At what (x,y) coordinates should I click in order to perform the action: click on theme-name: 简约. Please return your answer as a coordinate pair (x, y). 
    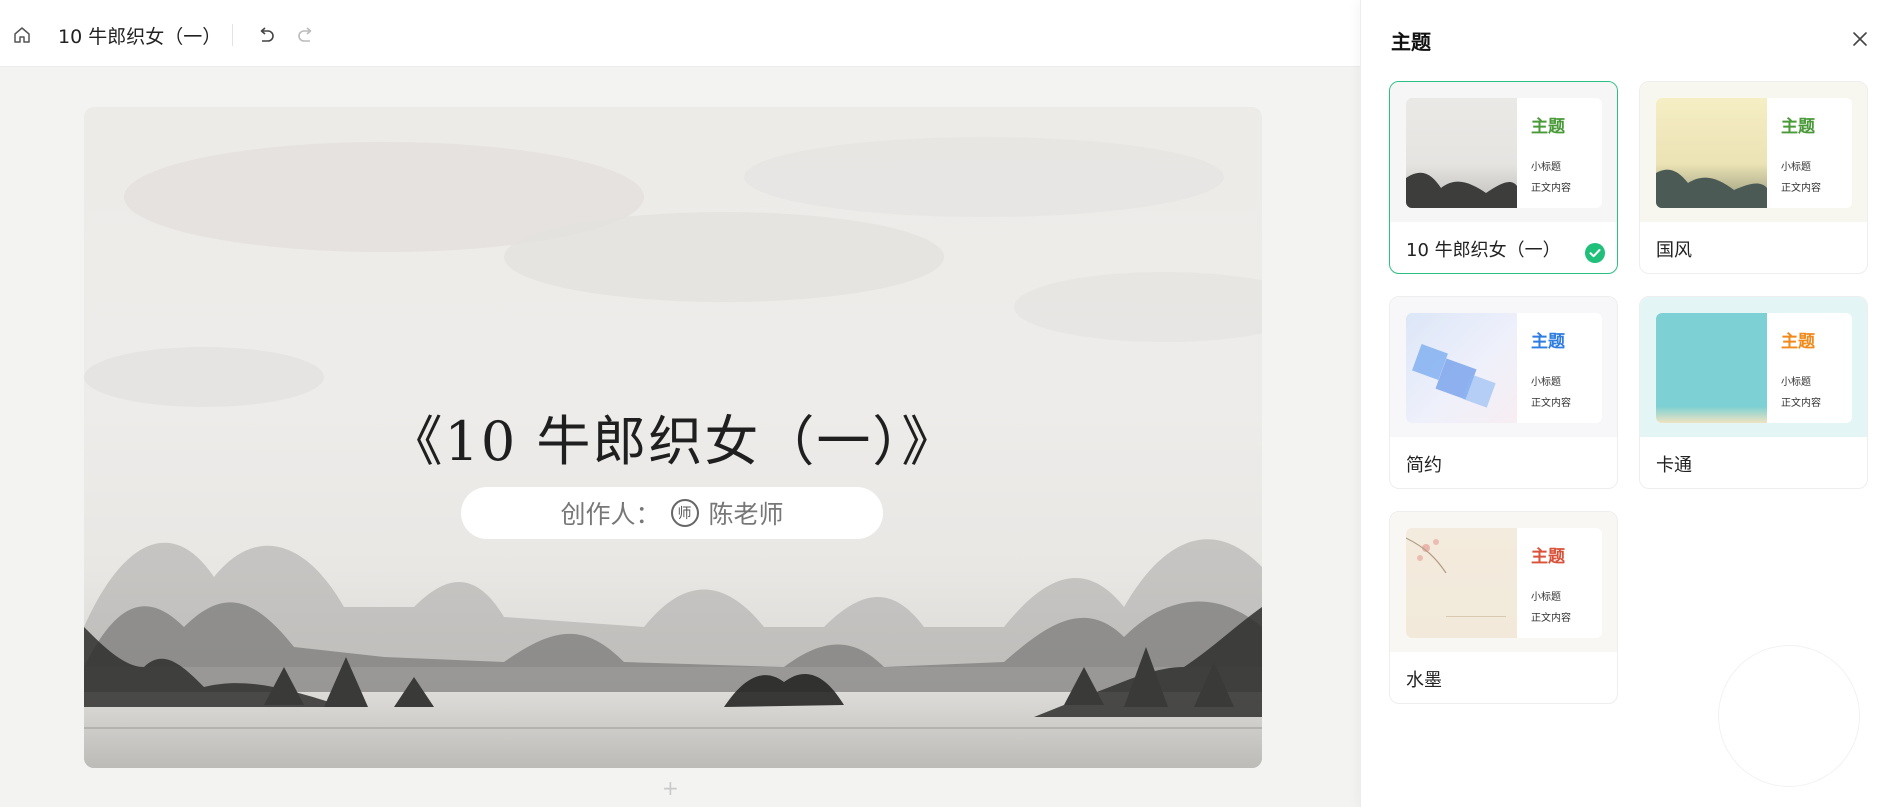
    Looking at the image, I should click on (1424, 465).